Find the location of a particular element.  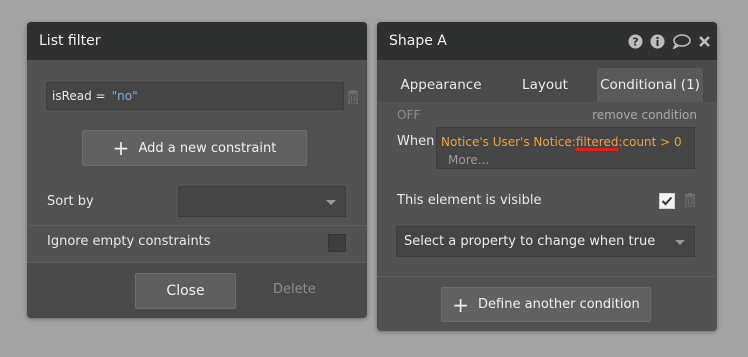

close-button: Close is located at coordinates (185, 291).